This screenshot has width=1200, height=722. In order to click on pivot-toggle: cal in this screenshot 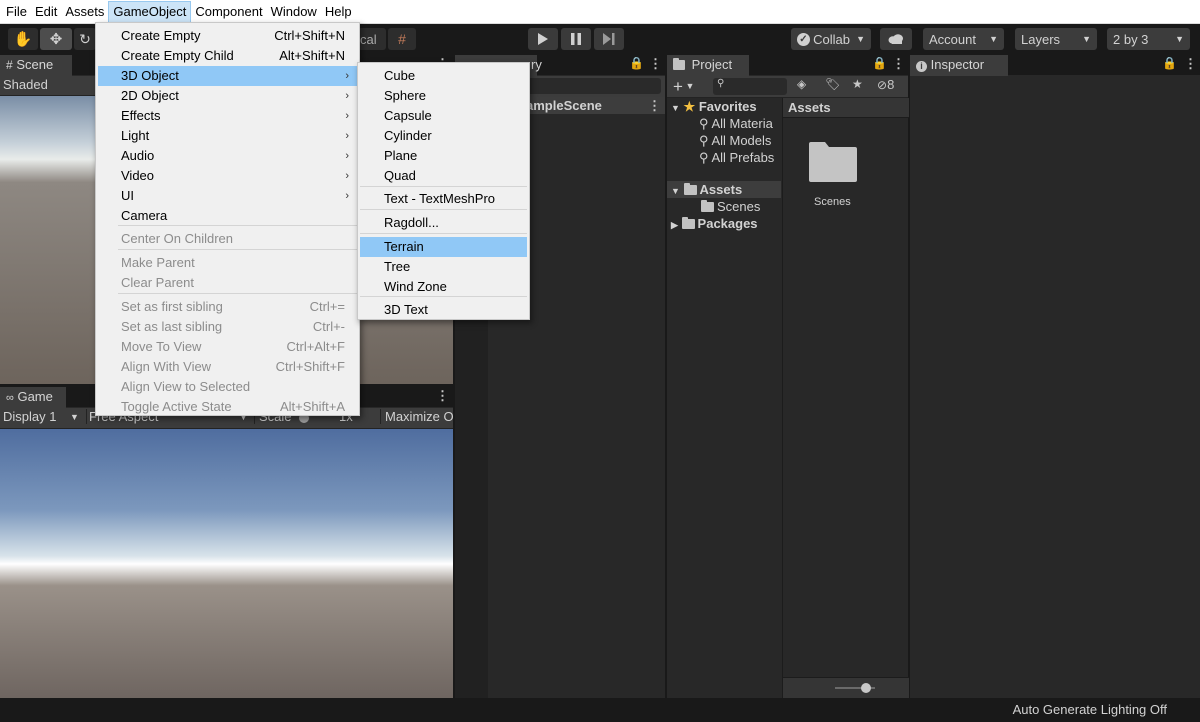, I will do `click(372, 39)`.